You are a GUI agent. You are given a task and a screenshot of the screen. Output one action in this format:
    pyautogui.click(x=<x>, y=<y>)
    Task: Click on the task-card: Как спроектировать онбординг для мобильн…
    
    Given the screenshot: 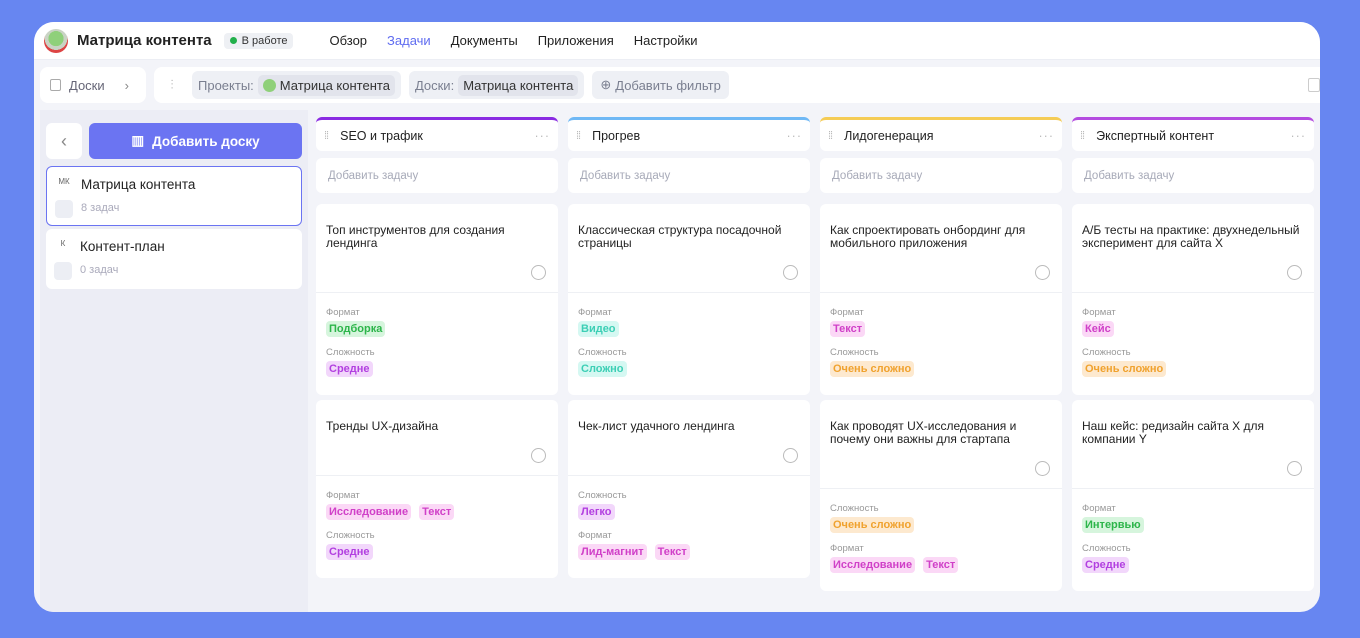 What is the action you would take?
    pyautogui.click(x=941, y=299)
    